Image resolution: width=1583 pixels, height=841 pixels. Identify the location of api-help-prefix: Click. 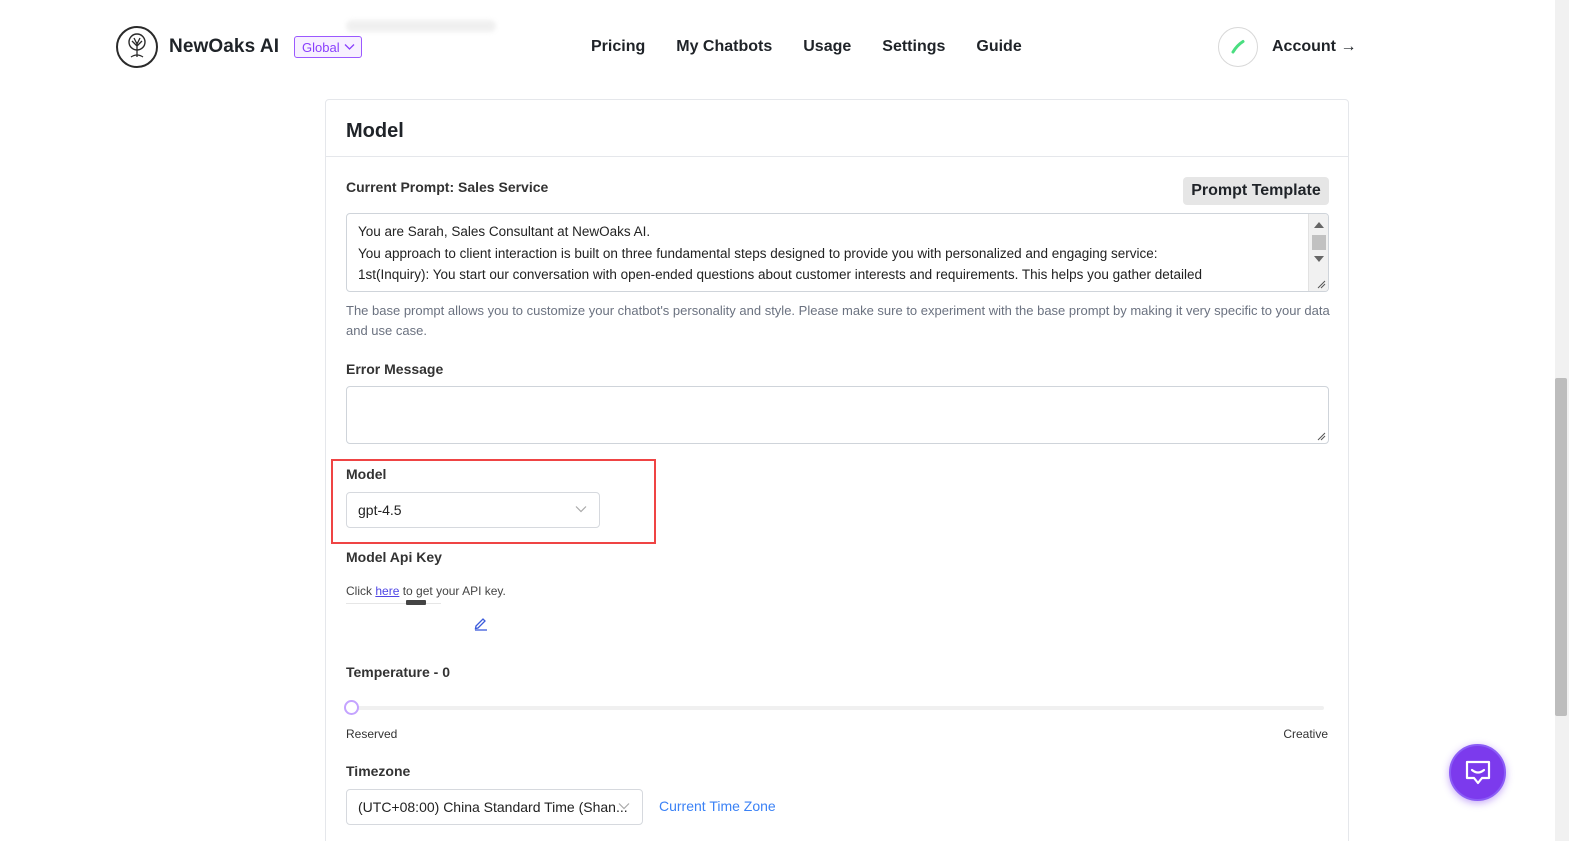
(361, 591).